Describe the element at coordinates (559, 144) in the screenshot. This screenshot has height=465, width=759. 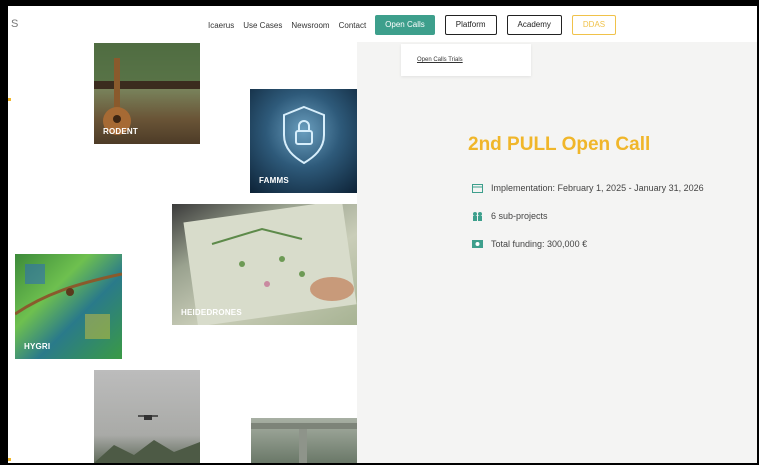
I see `call-title: 2nd PULL Open Call` at that location.